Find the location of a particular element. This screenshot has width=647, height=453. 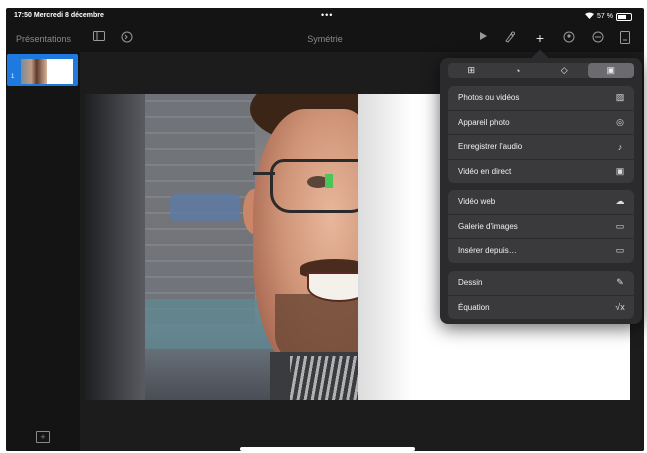

battery-percent: 57 % is located at coordinates (605, 16).